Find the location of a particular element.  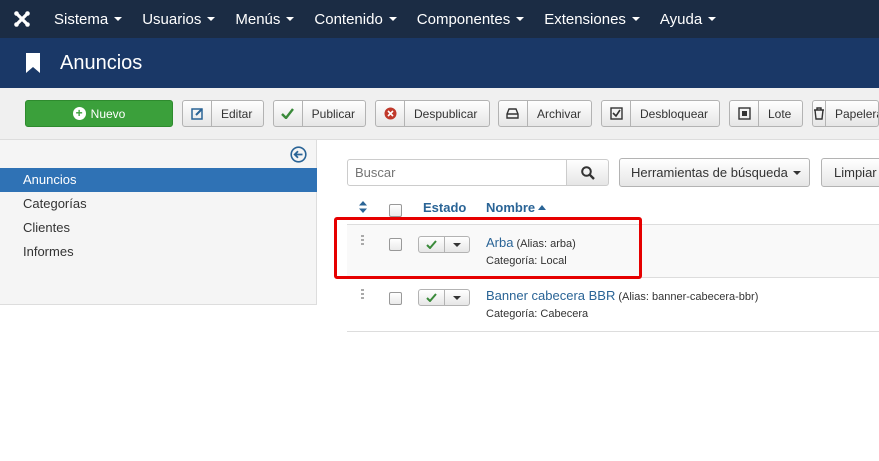

title-bar: Anuncios is located at coordinates (439, 63).